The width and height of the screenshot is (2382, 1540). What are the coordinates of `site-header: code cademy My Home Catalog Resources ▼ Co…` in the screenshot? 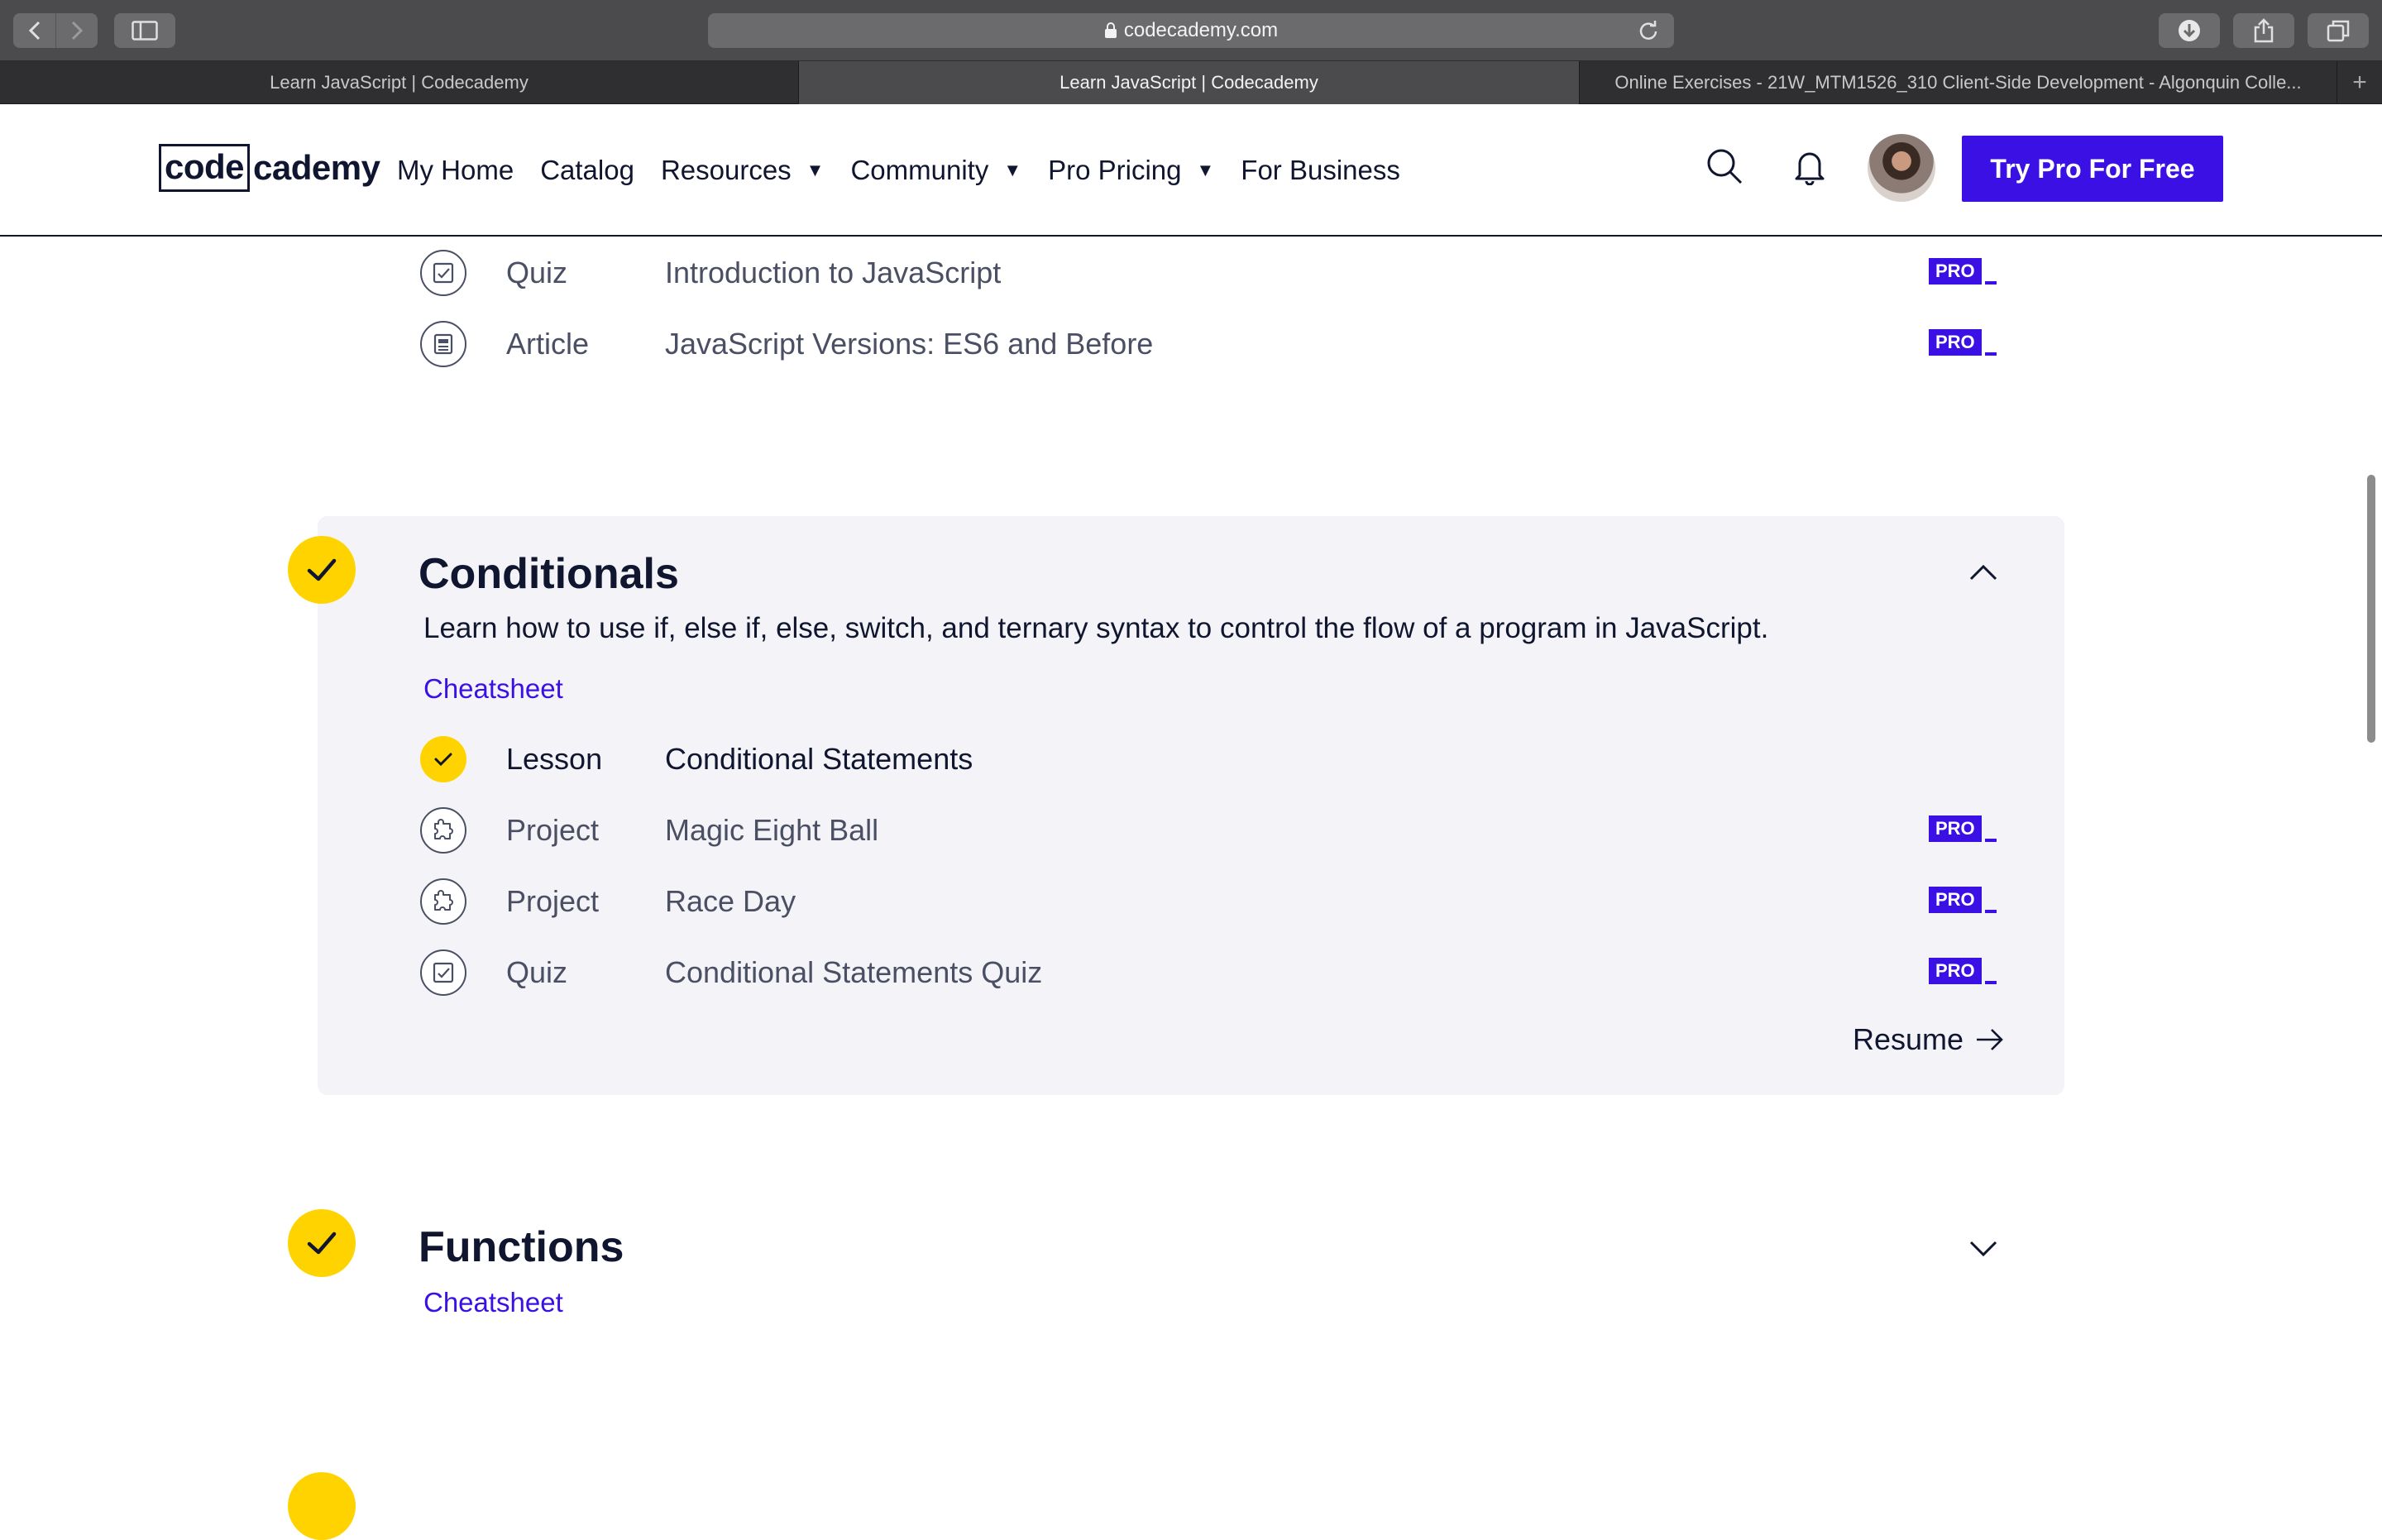 It's located at (1191, 170).